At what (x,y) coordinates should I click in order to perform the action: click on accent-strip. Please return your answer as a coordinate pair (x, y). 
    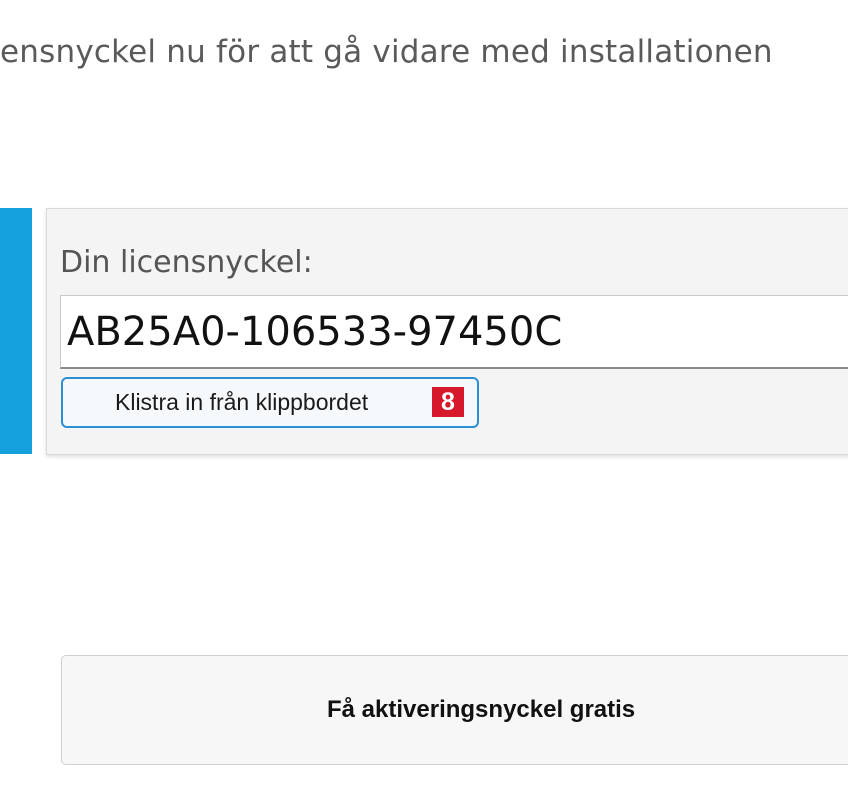
    Looking at the image, I should click on (16, 331).